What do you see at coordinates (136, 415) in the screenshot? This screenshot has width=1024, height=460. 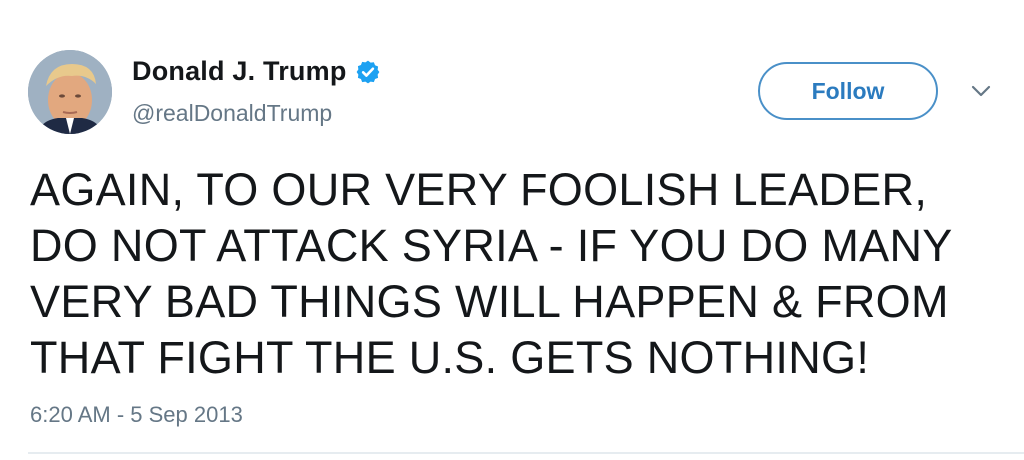 I see `tweet-timestamp: 6:20 AM - 5 Sep 2013` at bounding box center [136, 415].